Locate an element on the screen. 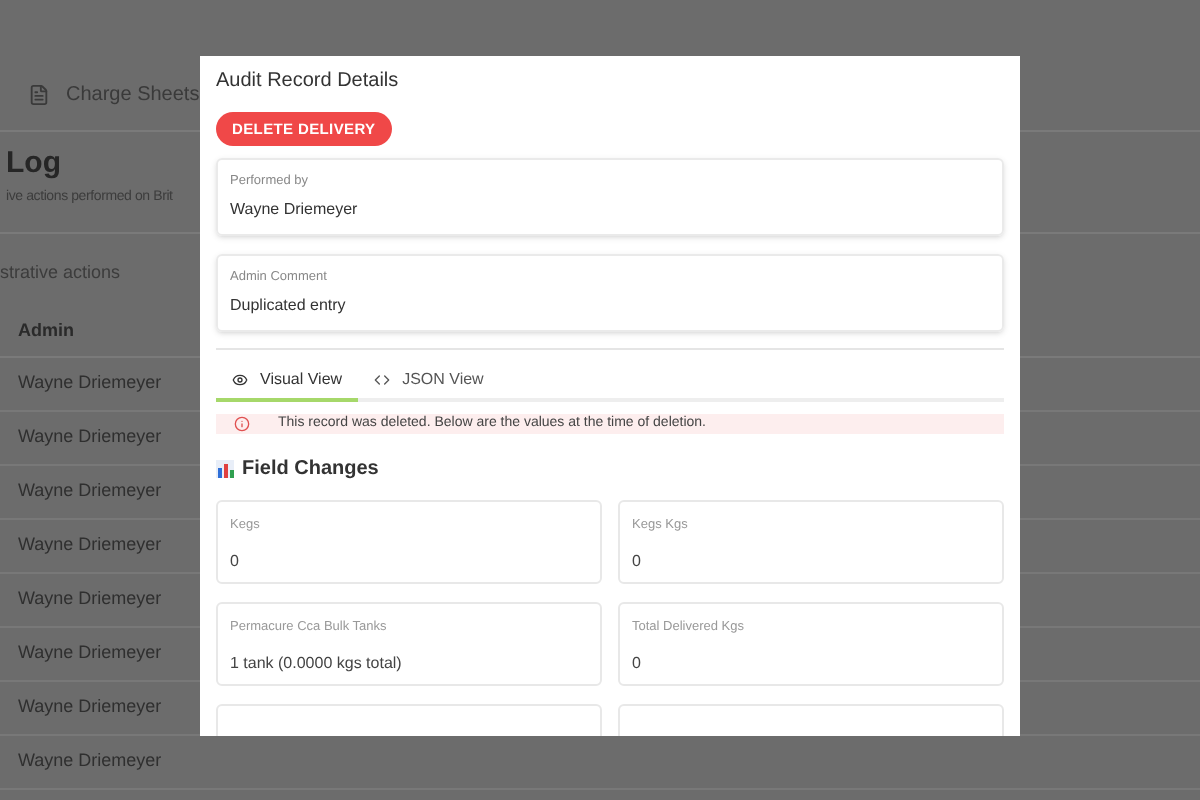 This screenshot has height=800, width=1200. section-title: Field Changes is located at coordinates (310, 470).